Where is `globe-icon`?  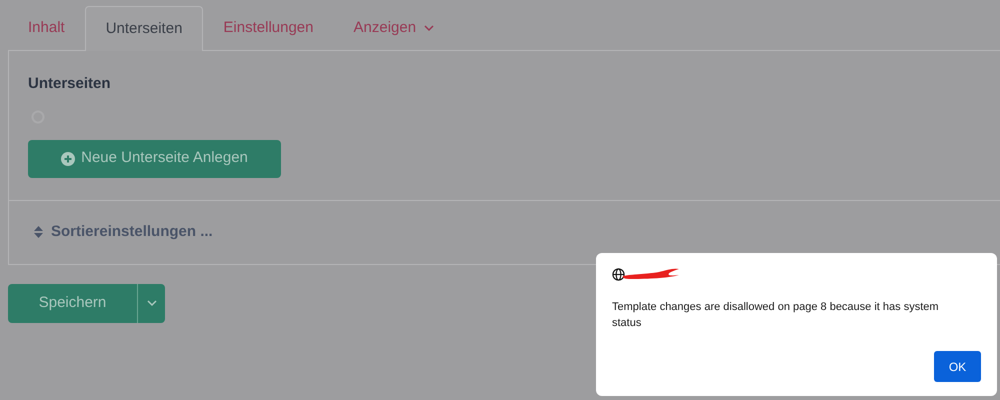
globe-icon is located at coordinates (618, 274).